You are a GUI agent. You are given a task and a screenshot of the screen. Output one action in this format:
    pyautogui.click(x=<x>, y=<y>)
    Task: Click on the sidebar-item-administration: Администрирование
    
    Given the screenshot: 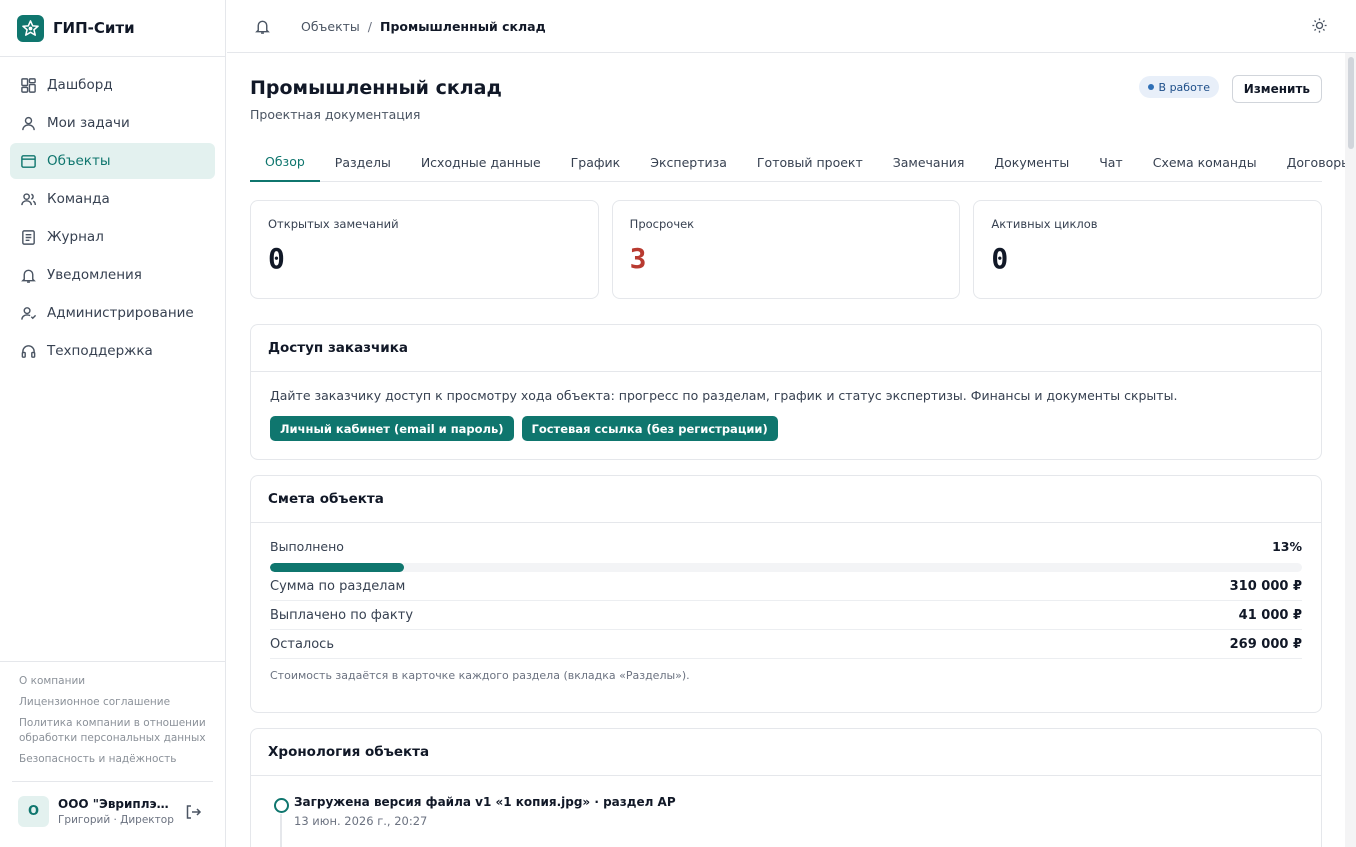 What is the action you would take?
    pyautogui.click(x=112, y=313)
    